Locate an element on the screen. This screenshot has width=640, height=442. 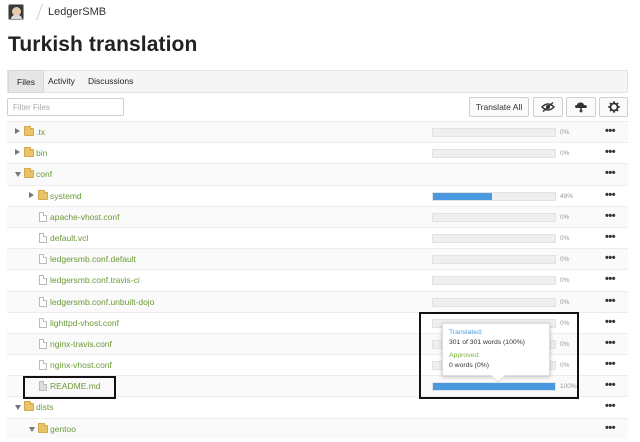
file-row: bin 0% ••• is located at coordinates (317, 152).